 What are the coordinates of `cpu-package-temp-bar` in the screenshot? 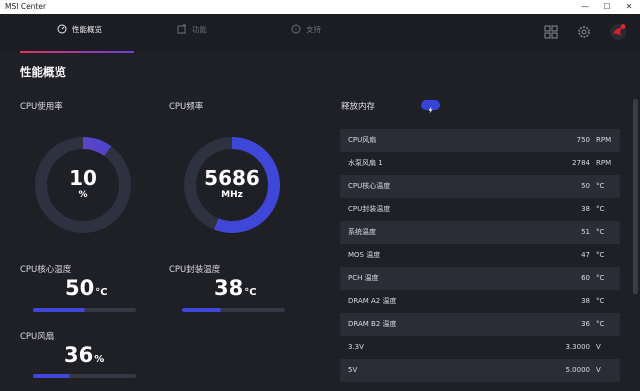 It's located at (233, 310).